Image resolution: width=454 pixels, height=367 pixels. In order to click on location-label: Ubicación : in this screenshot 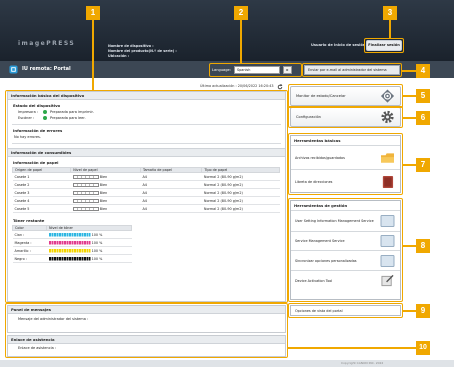, I will do `click(119, 56)`.